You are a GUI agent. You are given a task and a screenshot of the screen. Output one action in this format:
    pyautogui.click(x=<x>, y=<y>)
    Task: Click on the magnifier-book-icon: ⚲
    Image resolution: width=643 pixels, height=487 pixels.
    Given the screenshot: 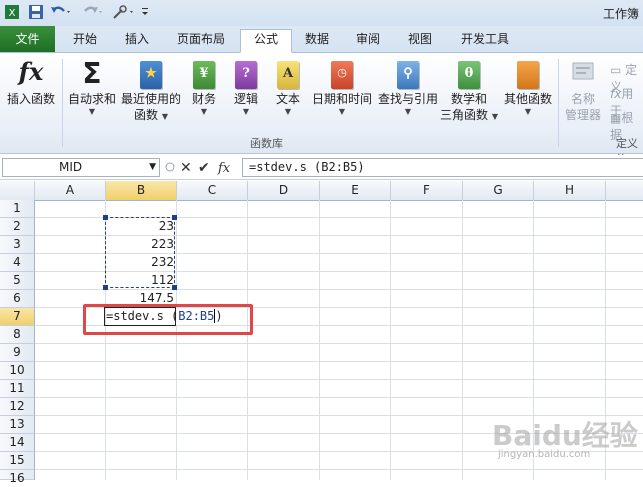 What is the action you would take?
    pyautogui.click(x=408, y=74)
    